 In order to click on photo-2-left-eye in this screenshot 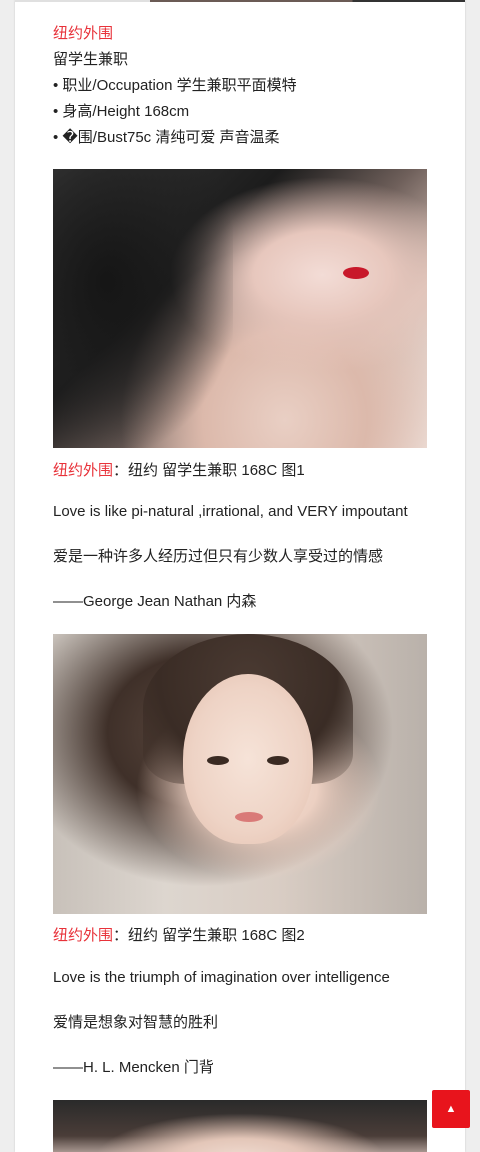, I will do `click(218, 760)`.